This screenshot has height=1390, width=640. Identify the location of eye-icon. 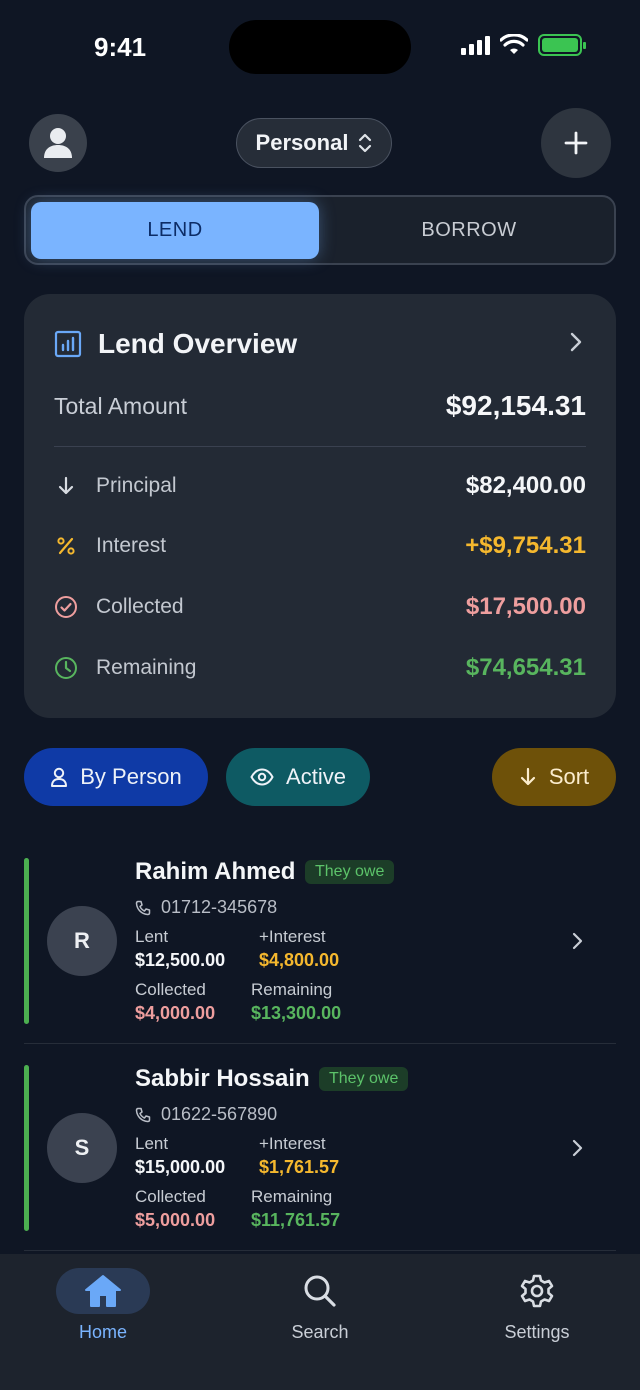
(262, 777).